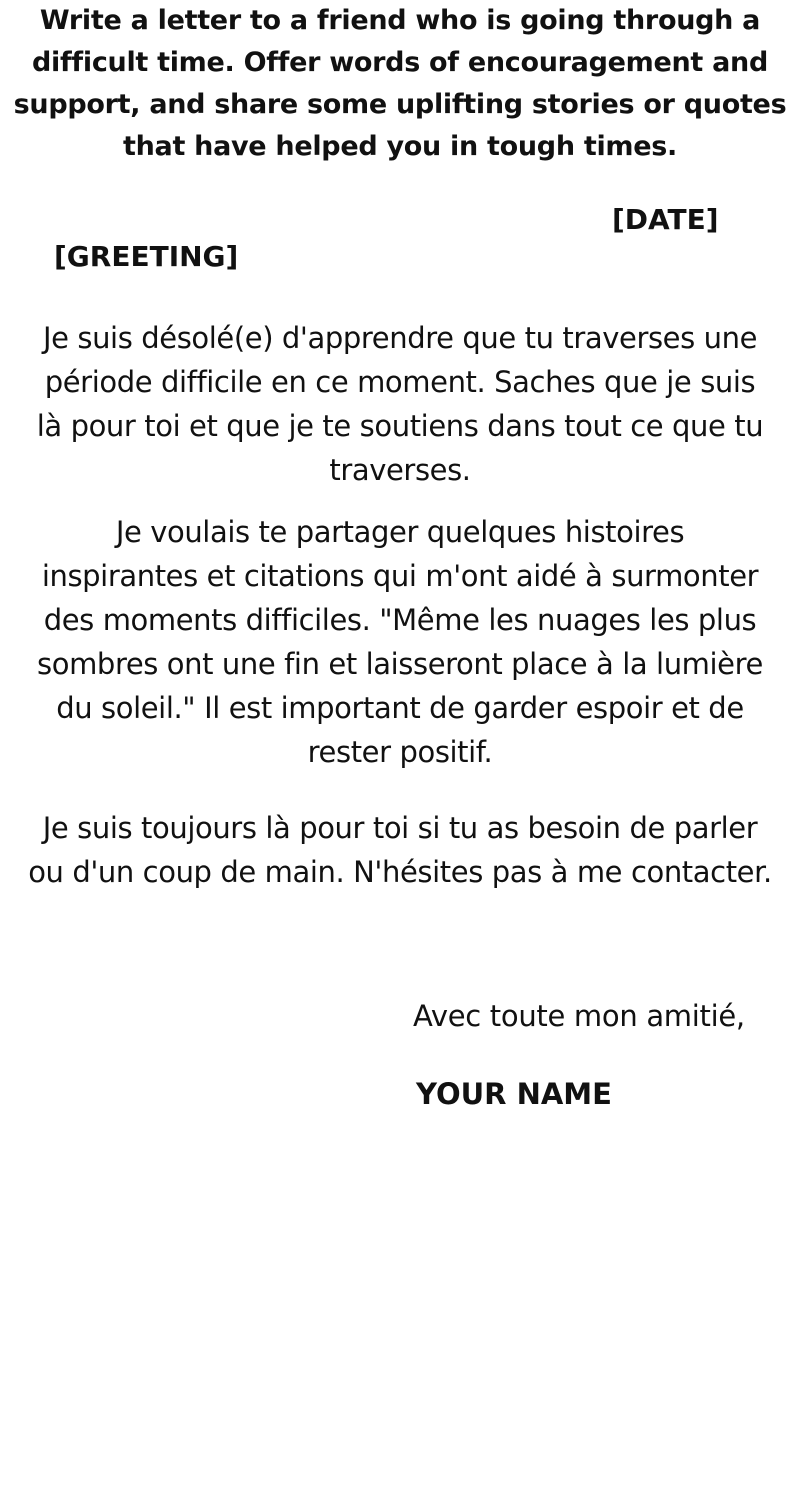 The image size is (800, 1500). I want to click on prompt-line: that have helped you in tough times., so click(400, 146).